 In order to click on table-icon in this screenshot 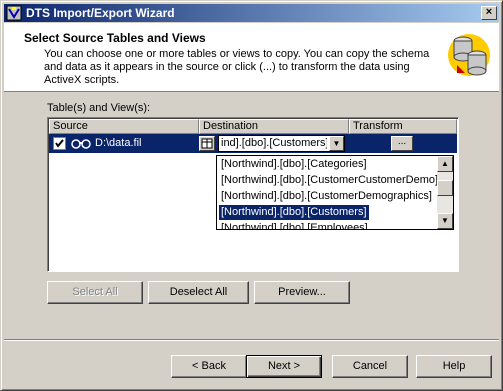, I will do `click(207, 143)`.